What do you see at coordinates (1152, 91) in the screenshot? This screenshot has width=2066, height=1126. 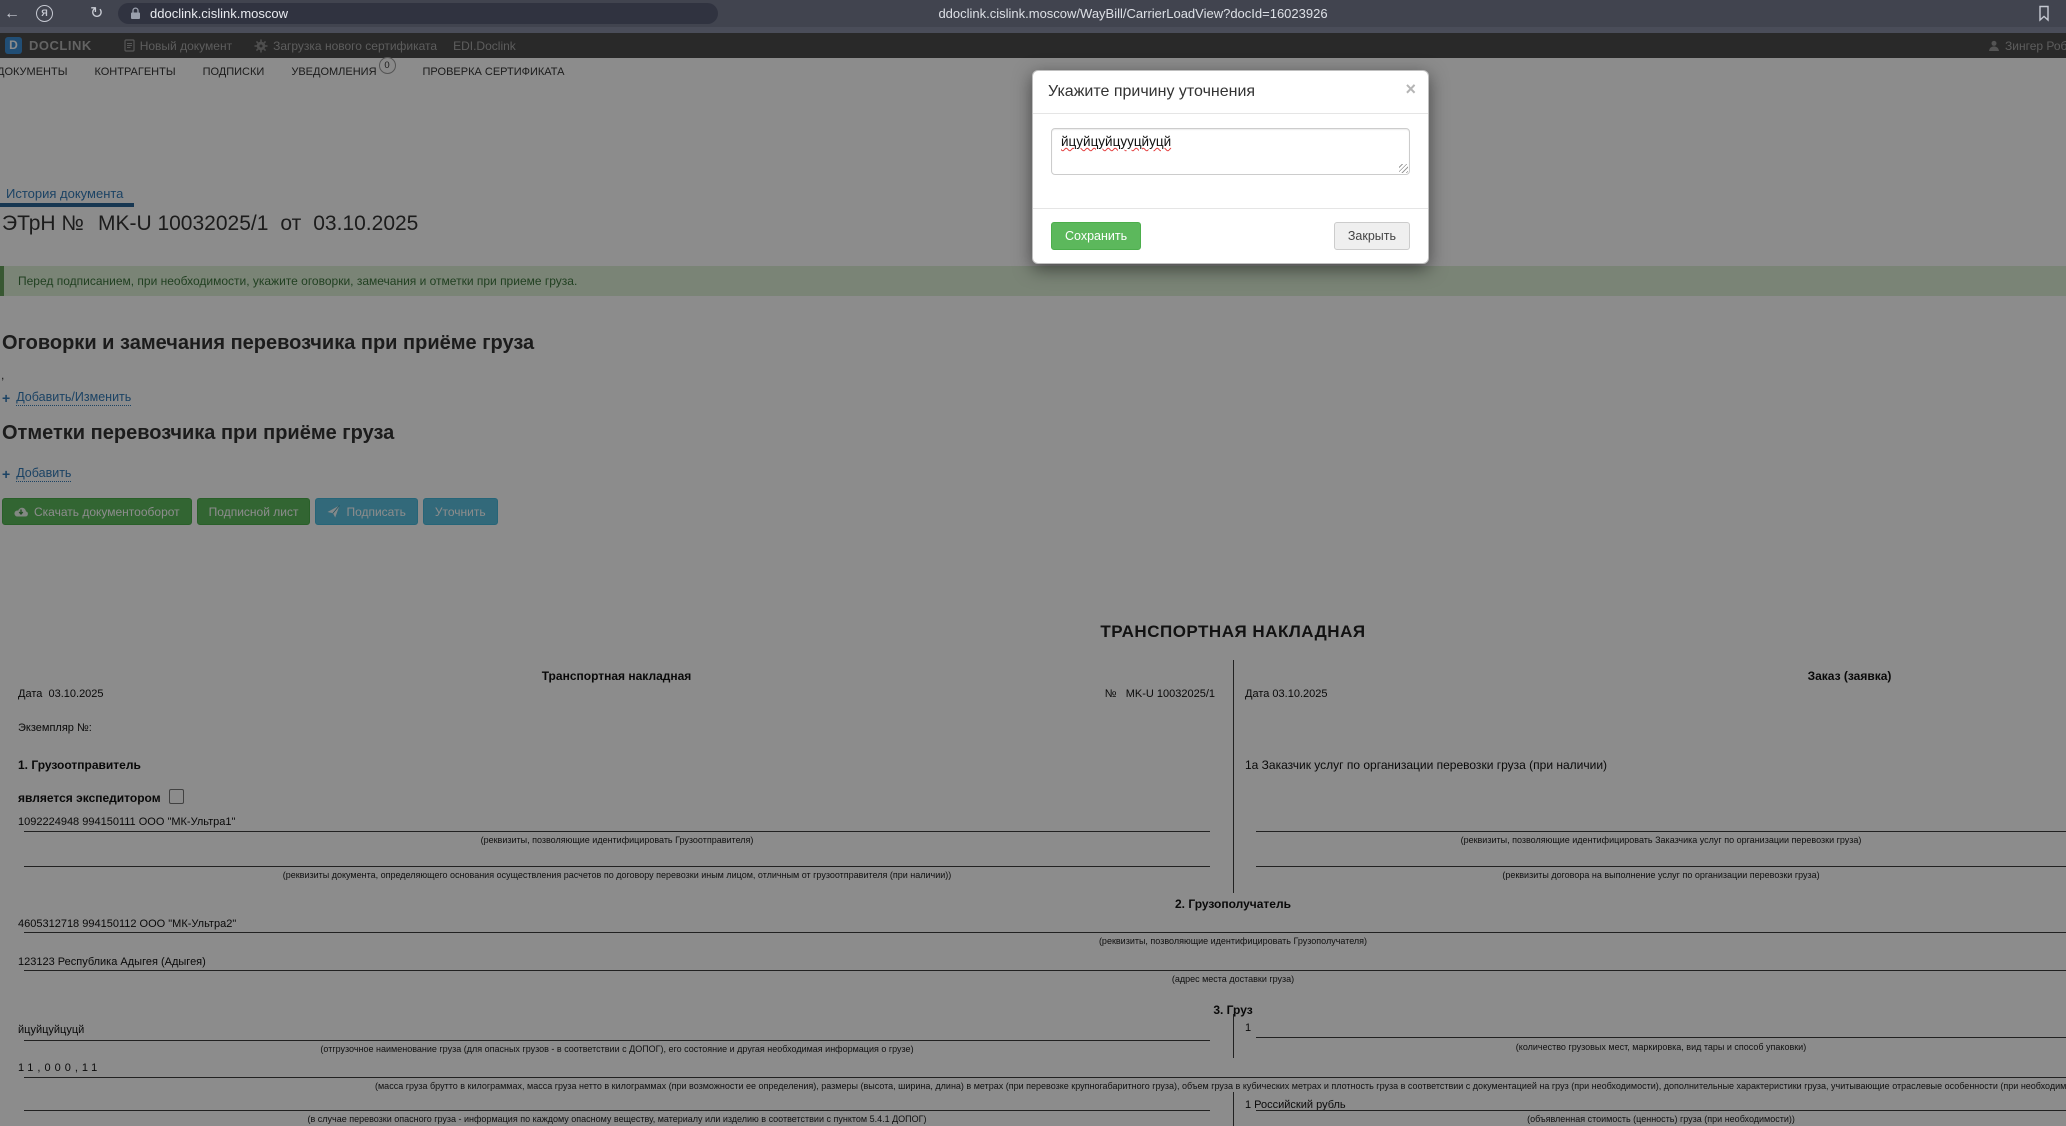 I see `modal-title: Укажите причину уточнения` at bounding box center [1152, 91].